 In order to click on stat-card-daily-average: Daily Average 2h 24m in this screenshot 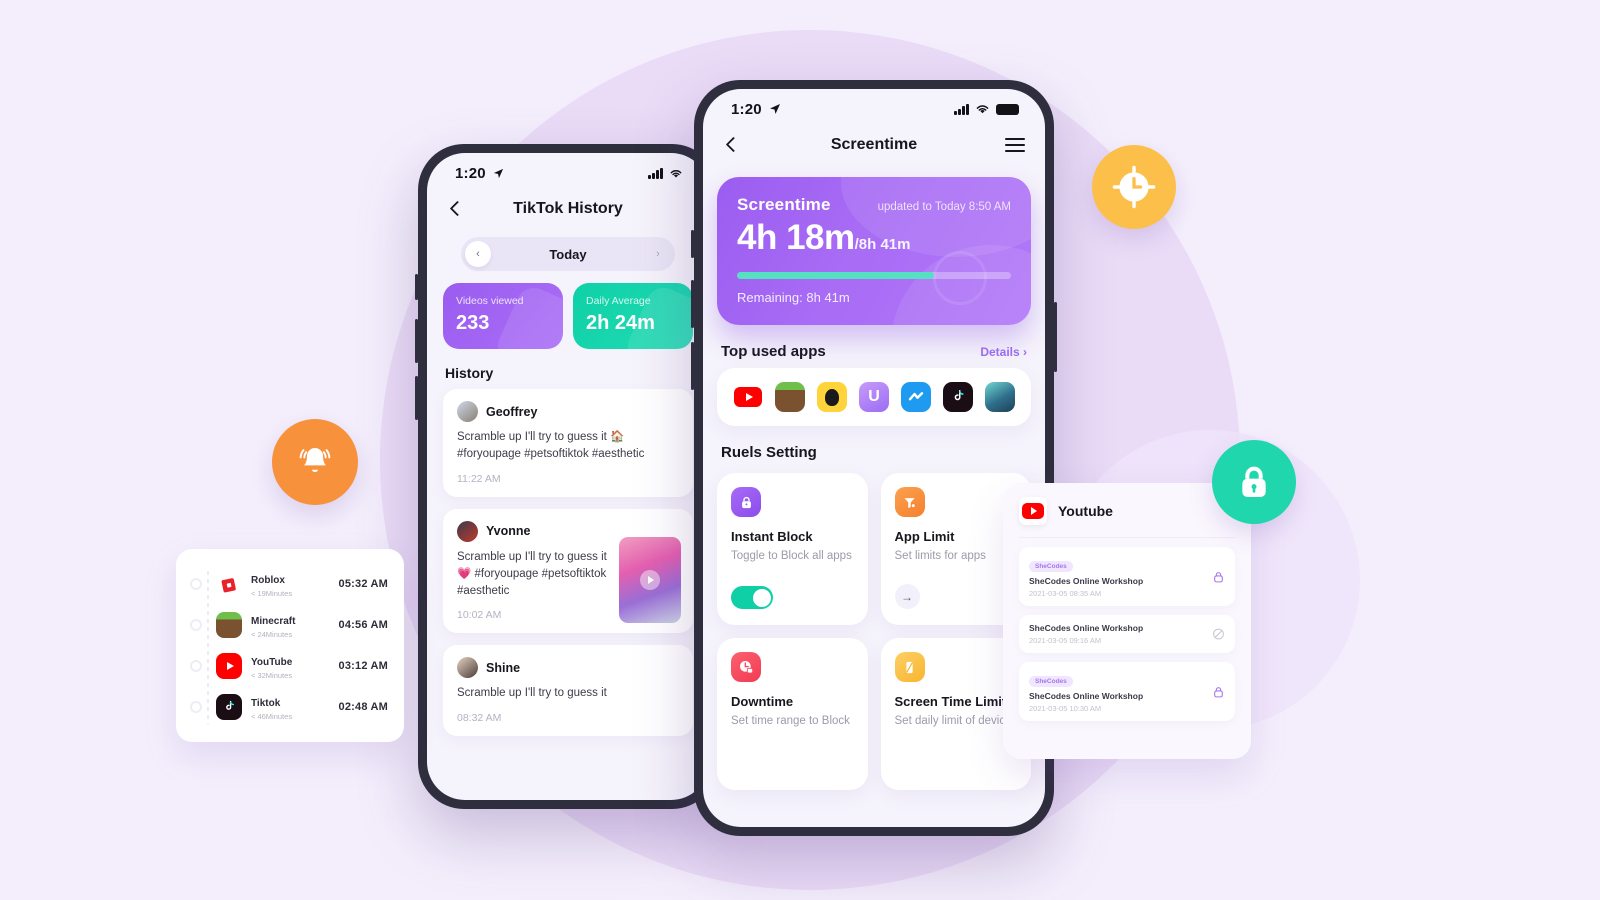, I will do `click(633, 316)`.